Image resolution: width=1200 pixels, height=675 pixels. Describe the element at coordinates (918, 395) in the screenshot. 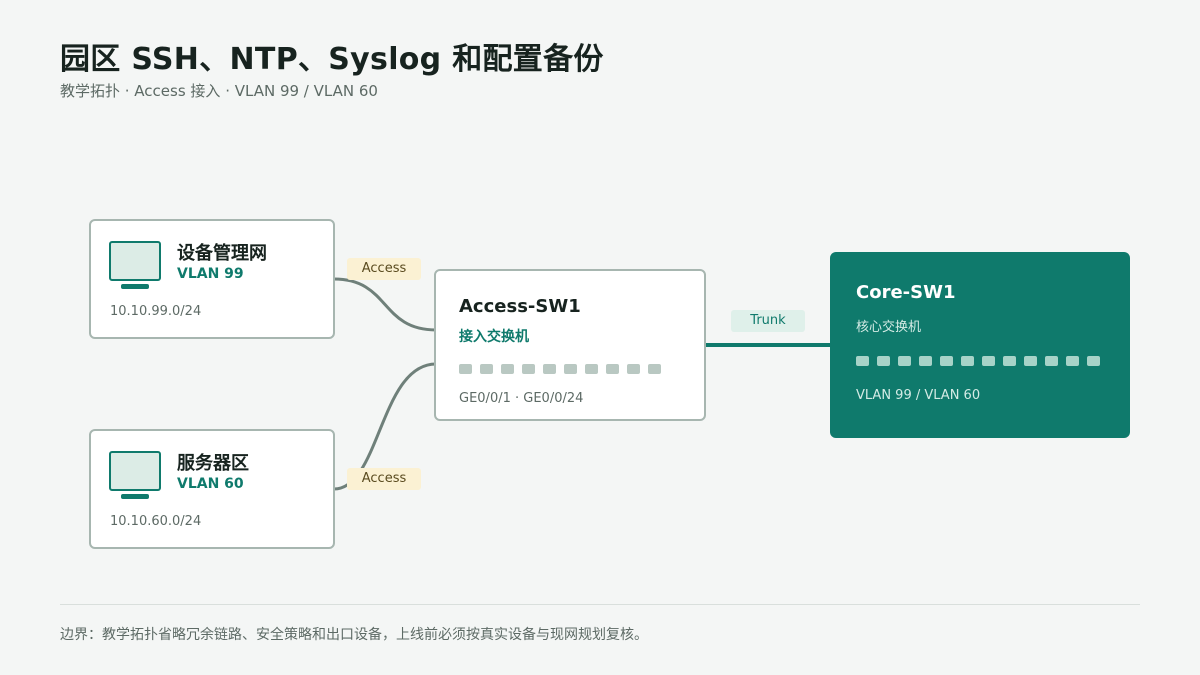

I see `core-switch-vlans: VLAN 99 / VLAN 60` at that location.